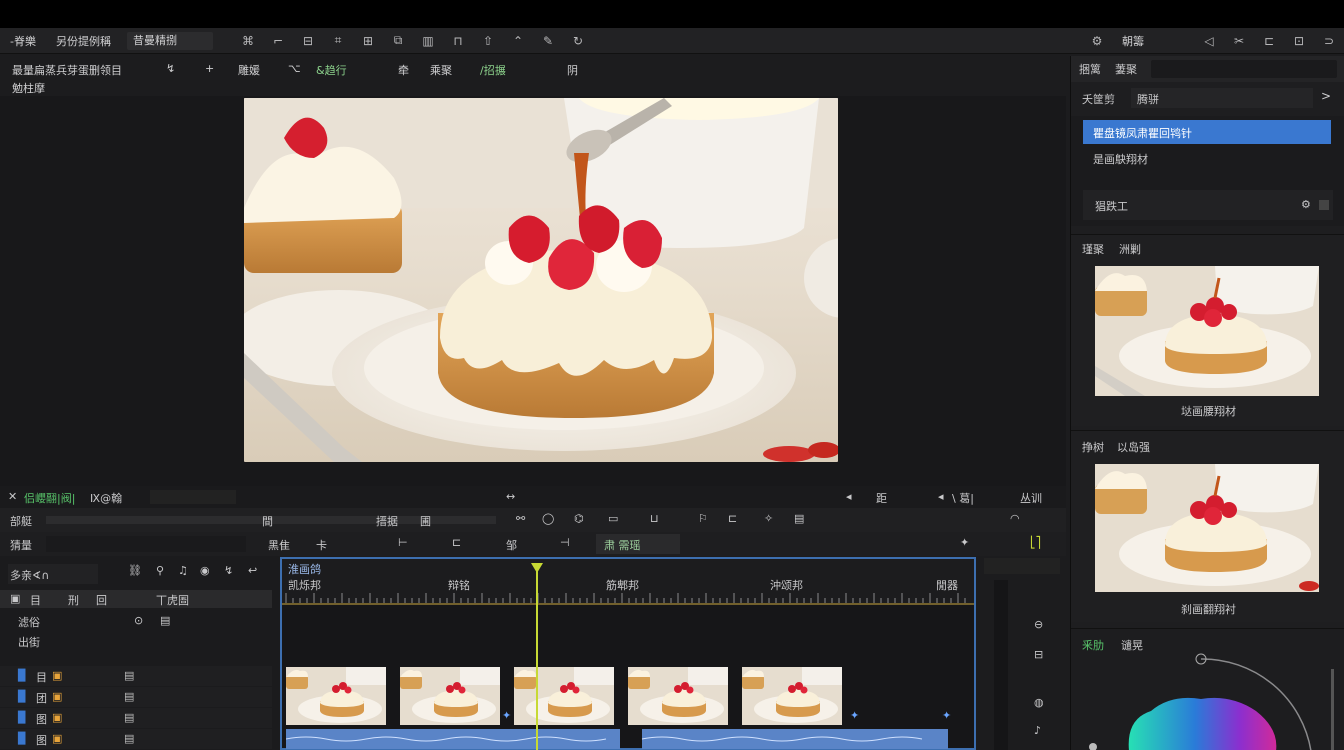 The image size is (1344, 750). I want to click on lock-icon: ⛓, so click(135, 570).